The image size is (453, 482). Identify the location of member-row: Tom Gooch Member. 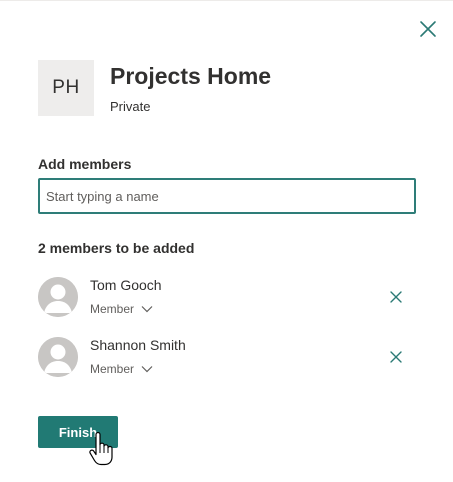
(228, 297).